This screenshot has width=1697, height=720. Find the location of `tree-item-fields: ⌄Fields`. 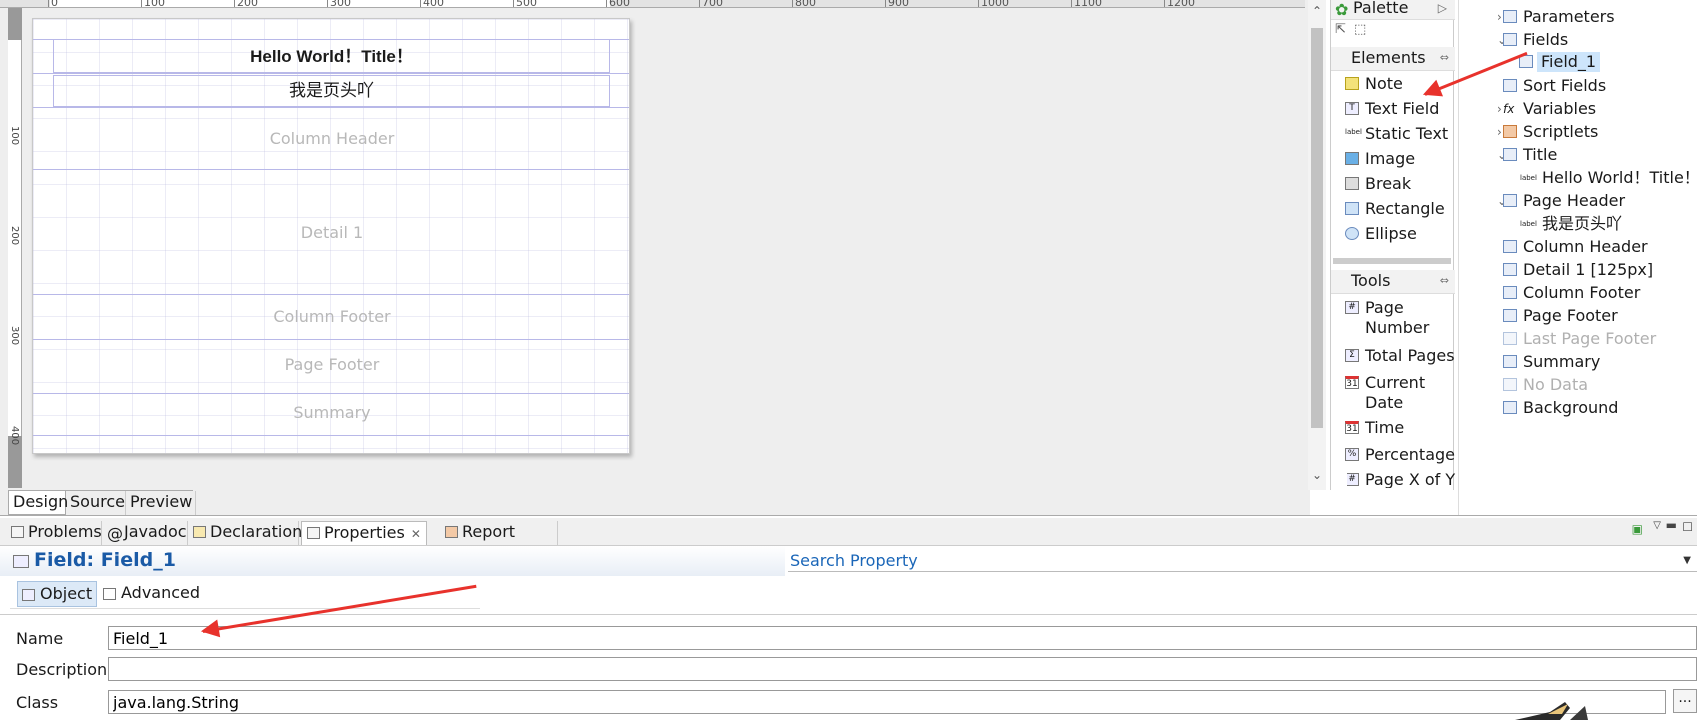

tree-item-fields: ⌄Fields is located at coordinates (1532, 40).